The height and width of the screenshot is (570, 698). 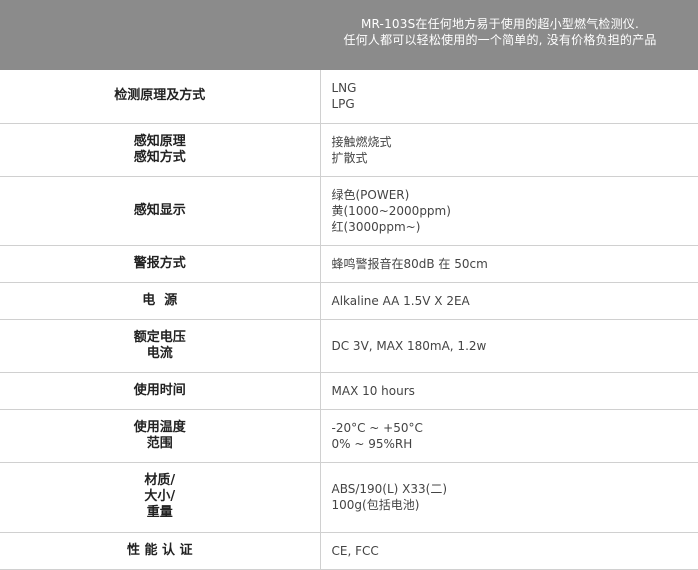 What do you see at coordinates (372, 443) in the screenshot?
I see `spec-value-line: 0% ~ 95%RH` at bounding box center [372, 443].